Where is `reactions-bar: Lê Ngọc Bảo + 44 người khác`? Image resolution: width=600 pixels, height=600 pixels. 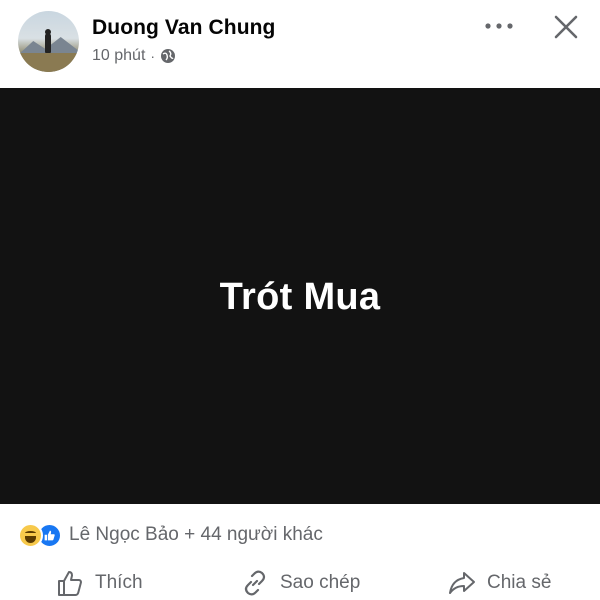 reactions-bar: Lê Ngọc Bảo + 44 người khác is located at coordinates (170, 535).